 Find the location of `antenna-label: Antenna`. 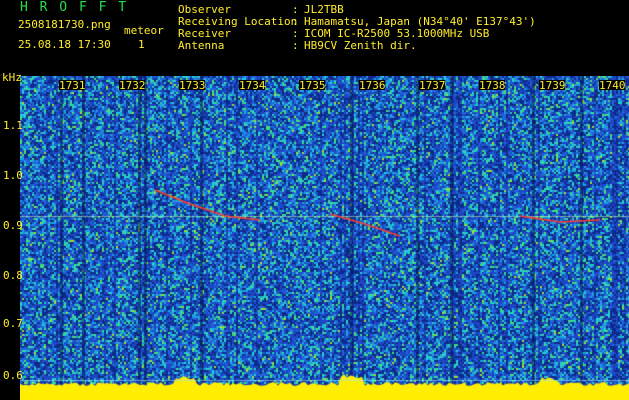

antenna-label: Antenna is located at coordinates (201, 45).